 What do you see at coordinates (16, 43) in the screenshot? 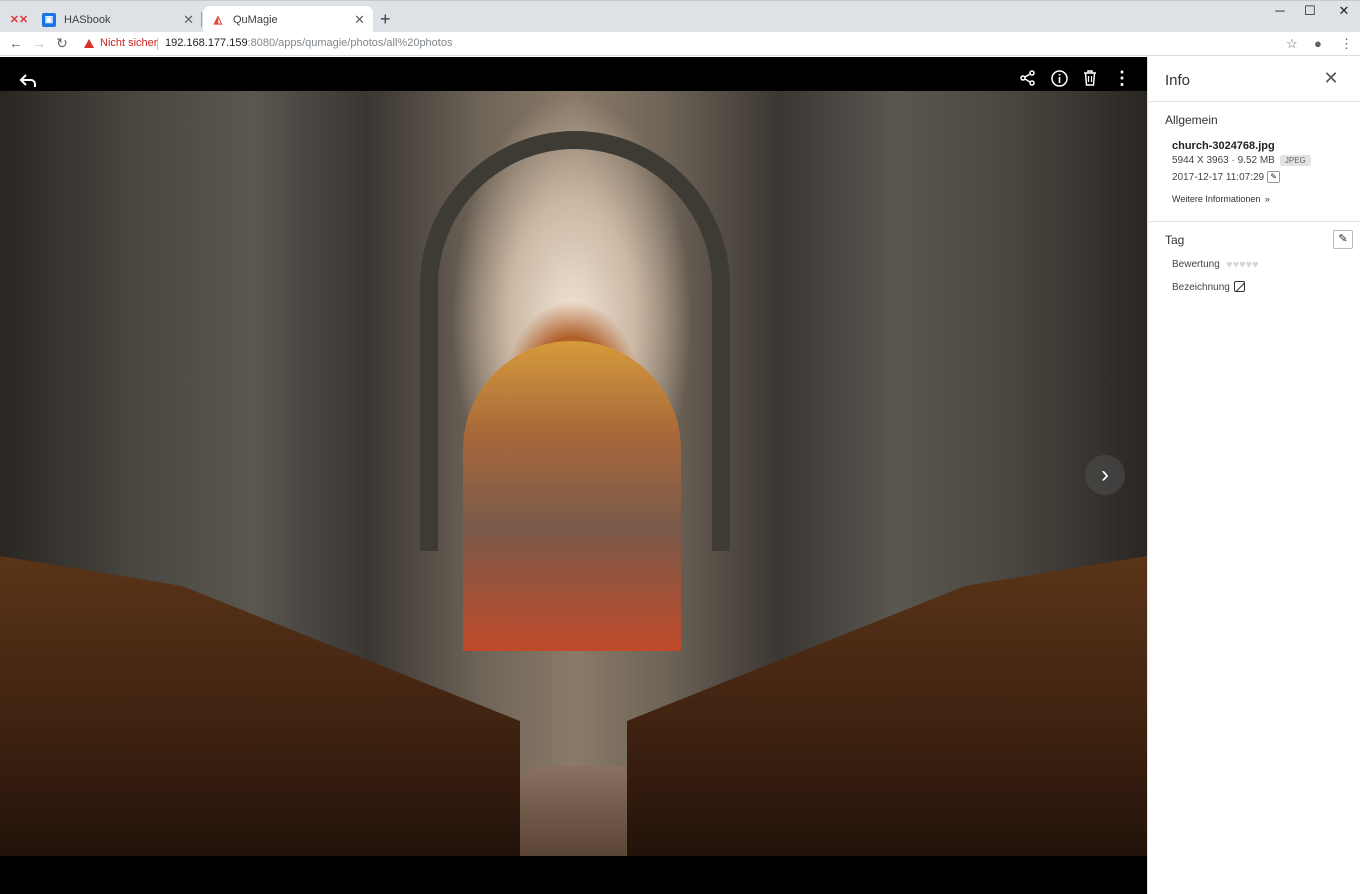
I see `back-icon: ←` at bounding box center [16, 43].